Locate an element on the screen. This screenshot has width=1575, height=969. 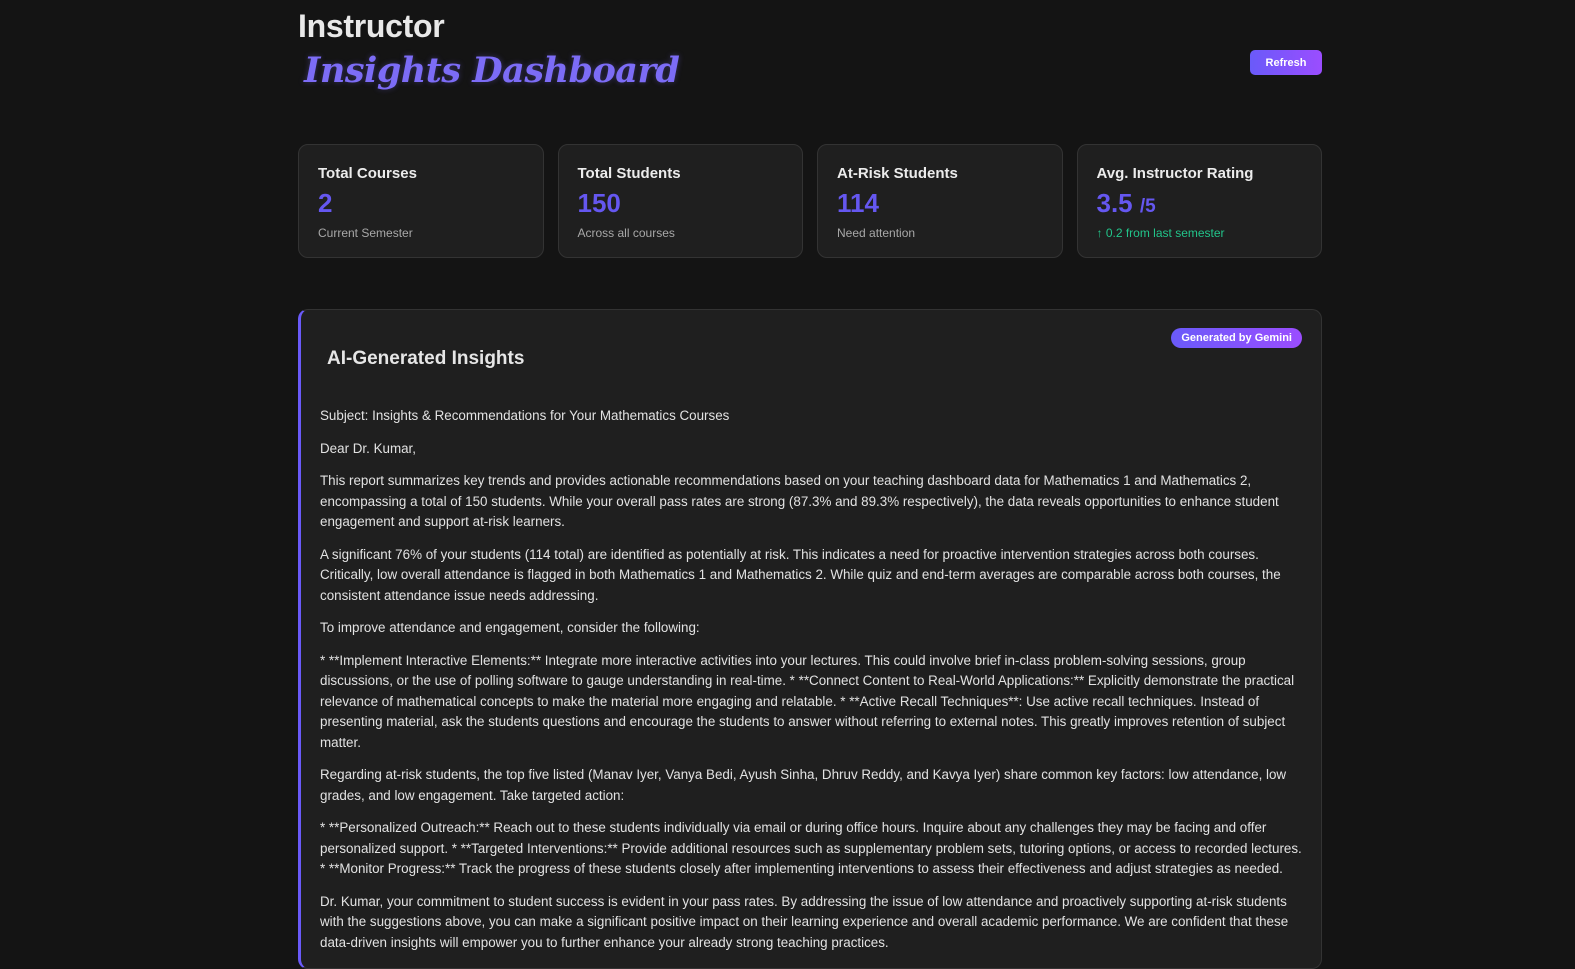
stat-label: Total Courses is located at coordinates (367, 173).